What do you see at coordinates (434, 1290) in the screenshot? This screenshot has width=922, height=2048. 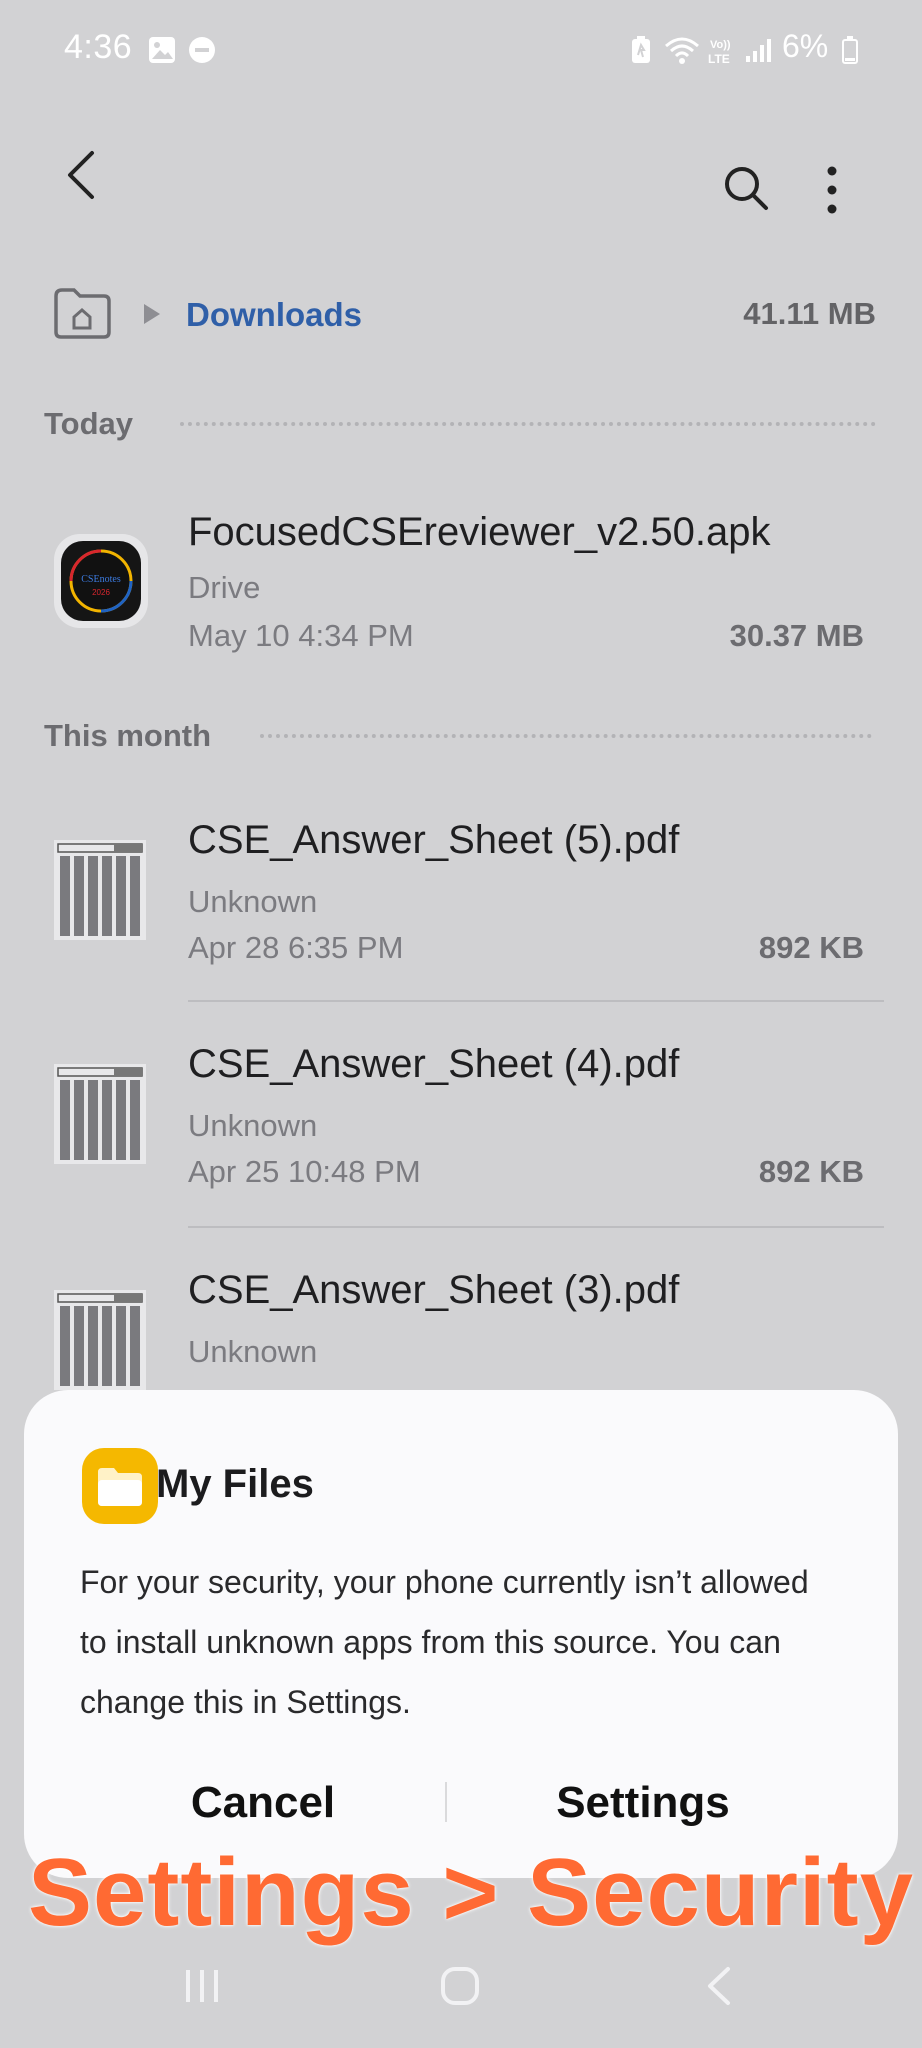 I see `file-name: CSE_Answer_Sheet (3).pdf` at bounding box center [434, 1290].